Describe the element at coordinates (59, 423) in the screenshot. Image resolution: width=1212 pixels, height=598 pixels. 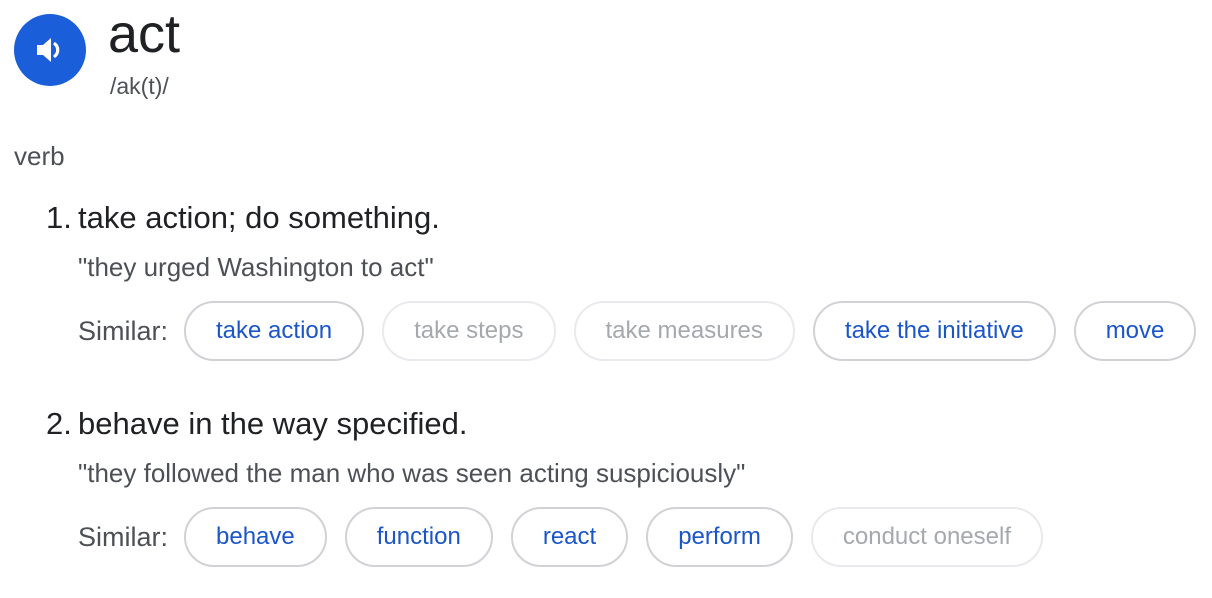
I see `sense-number: 2.` at that location.